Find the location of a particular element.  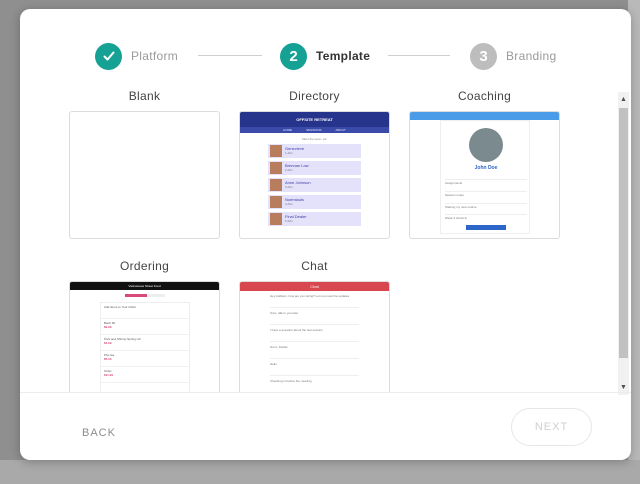

preview-subtitle: Meet the team, etc is located at coordinates (314, 139).